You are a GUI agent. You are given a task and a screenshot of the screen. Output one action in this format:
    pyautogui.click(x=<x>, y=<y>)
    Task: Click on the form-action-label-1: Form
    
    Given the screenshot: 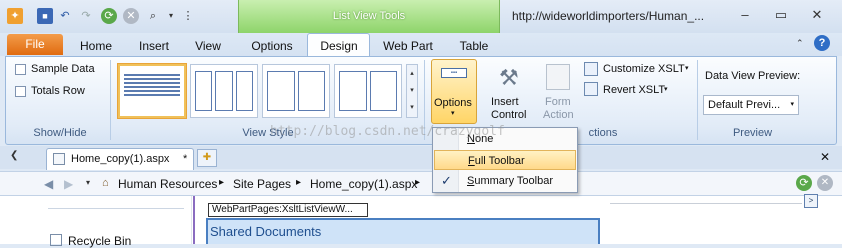 What is the action you would take?
    pyautogui.click(x=558, y=102)
    